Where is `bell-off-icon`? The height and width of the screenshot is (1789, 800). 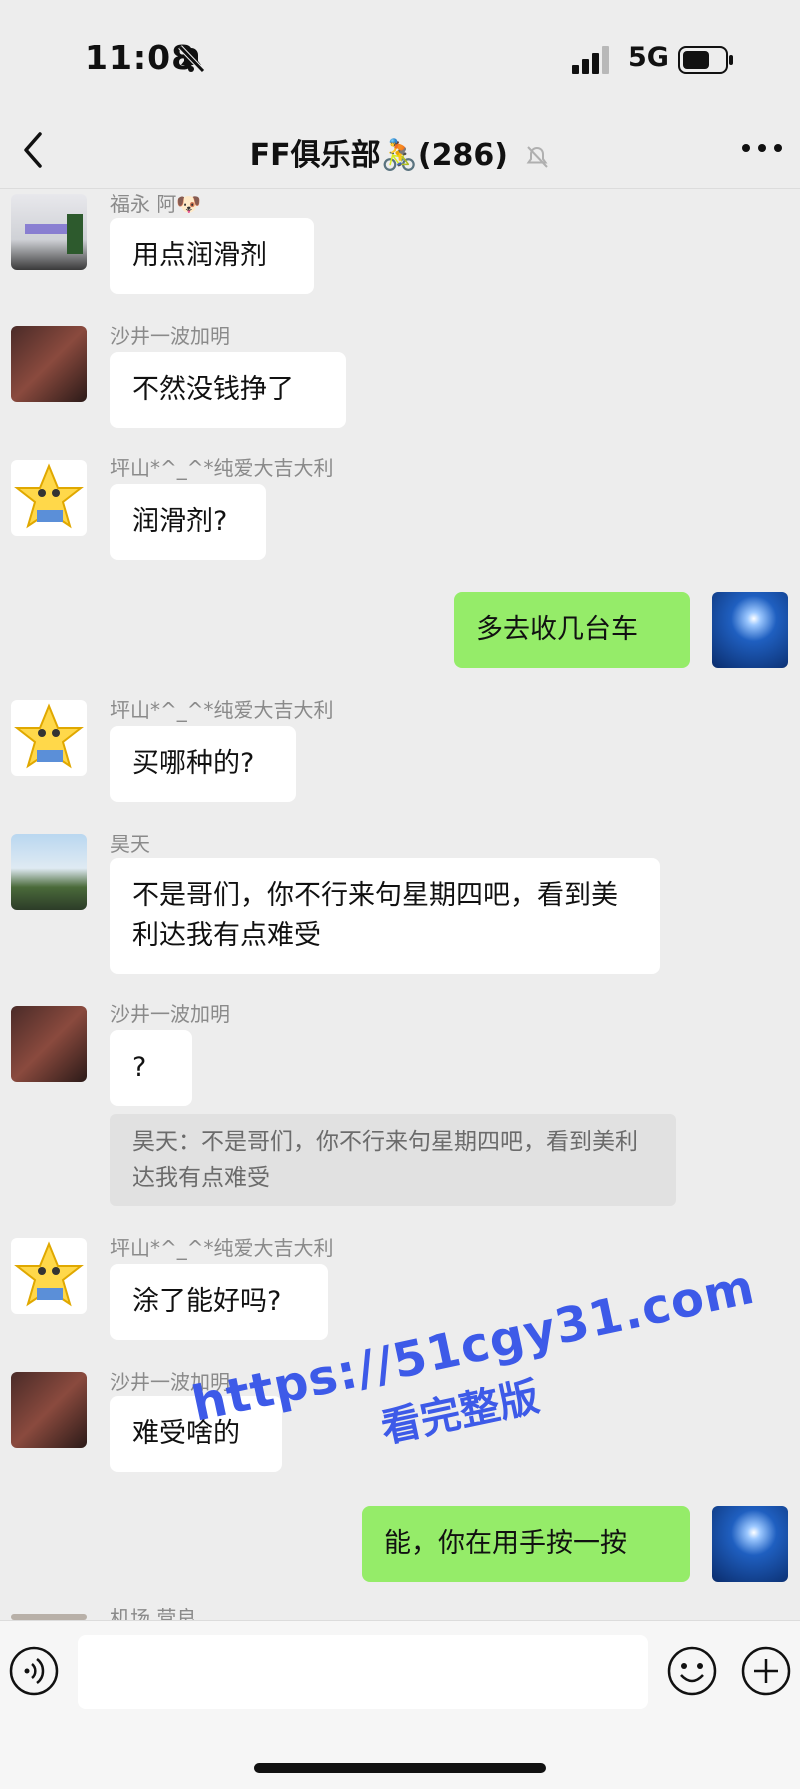
bell-off-icon is located at coordinates (191, 59).